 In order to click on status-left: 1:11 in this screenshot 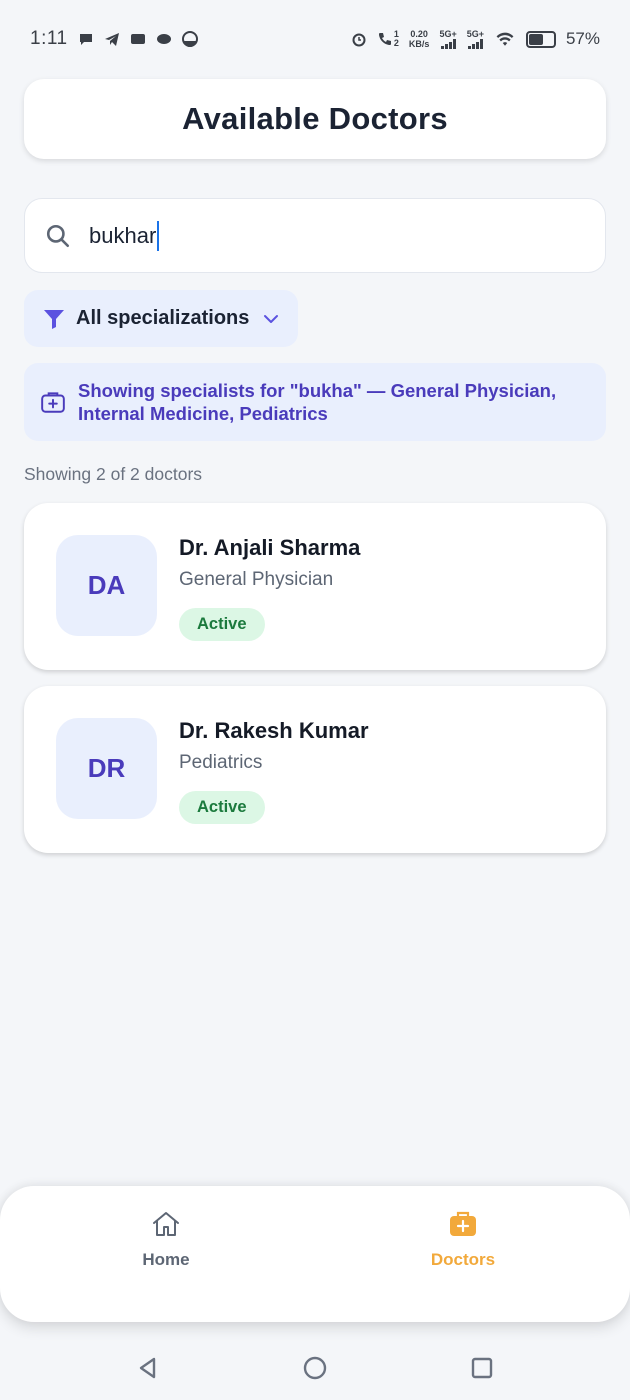, I will do `click(114, 39)`.